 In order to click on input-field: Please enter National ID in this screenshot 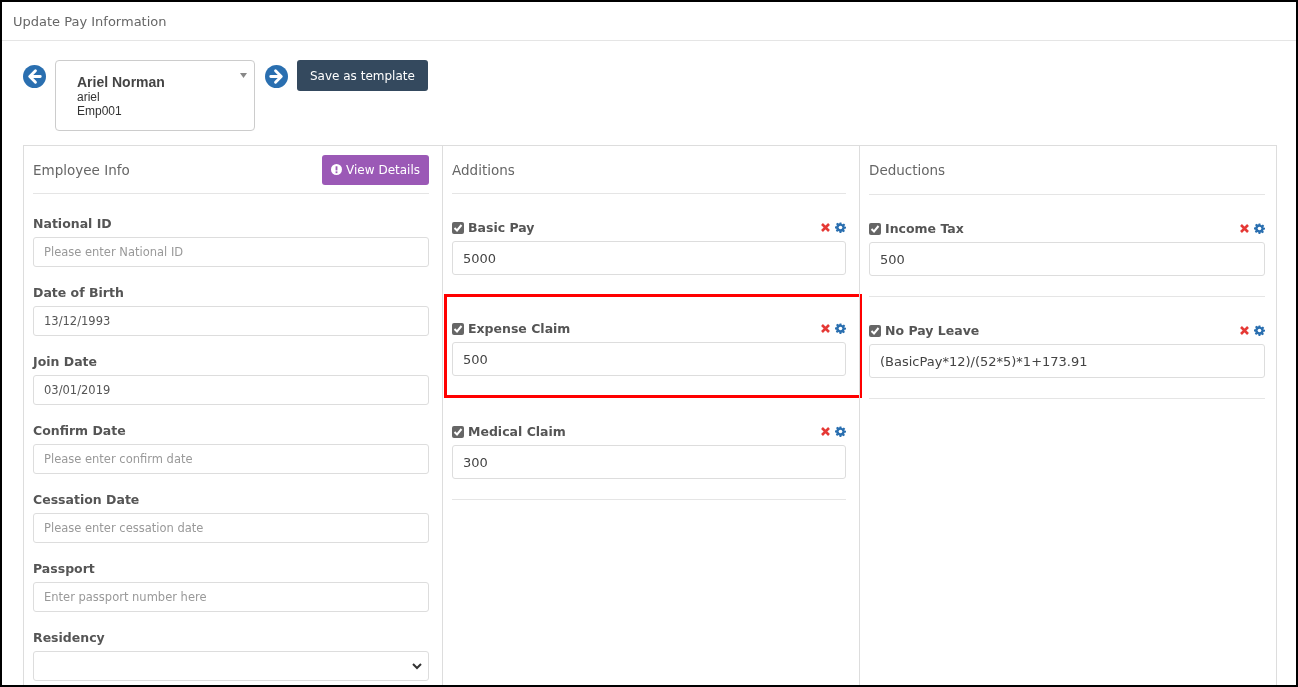, I will do `click(231, 252)`.